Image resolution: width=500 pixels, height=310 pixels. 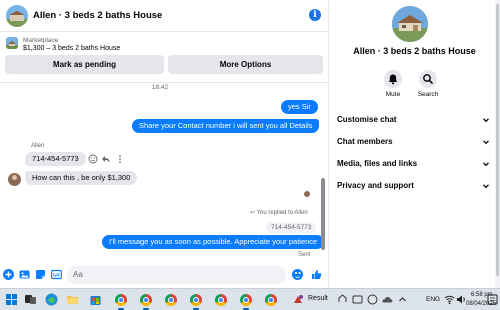 I want to click on listing-description: $1,300 – 3 beds 2 baths House, so click(x=71, y=48).